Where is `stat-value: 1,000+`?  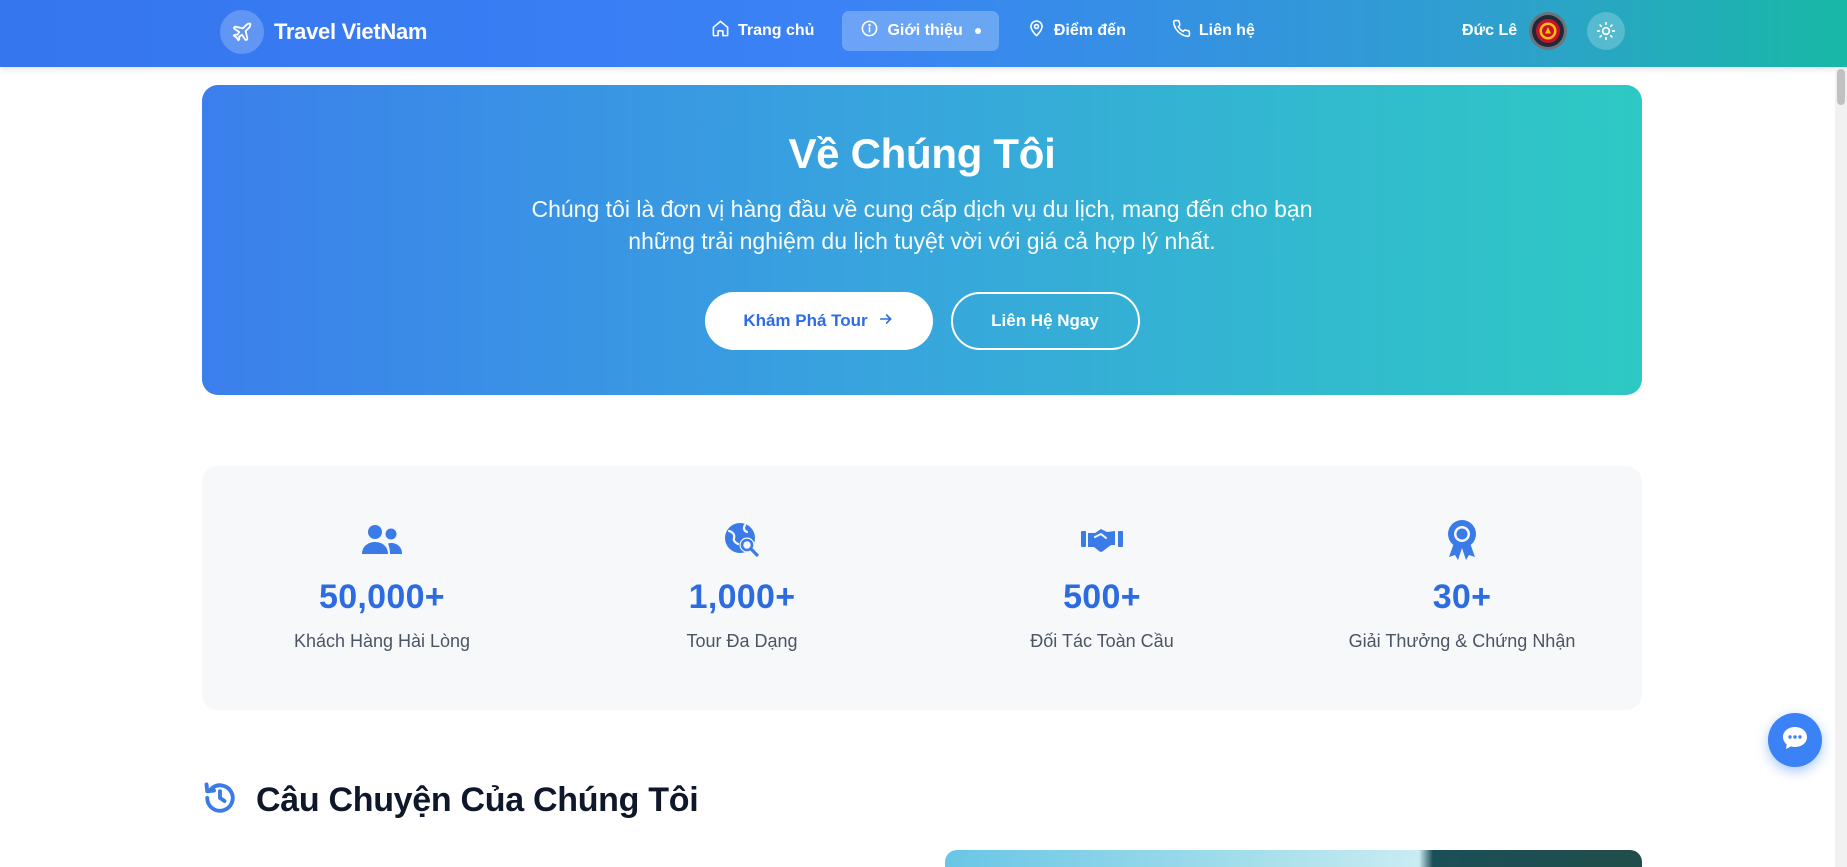 stat-value: 1,000+ is located at coordinates (742, 597).